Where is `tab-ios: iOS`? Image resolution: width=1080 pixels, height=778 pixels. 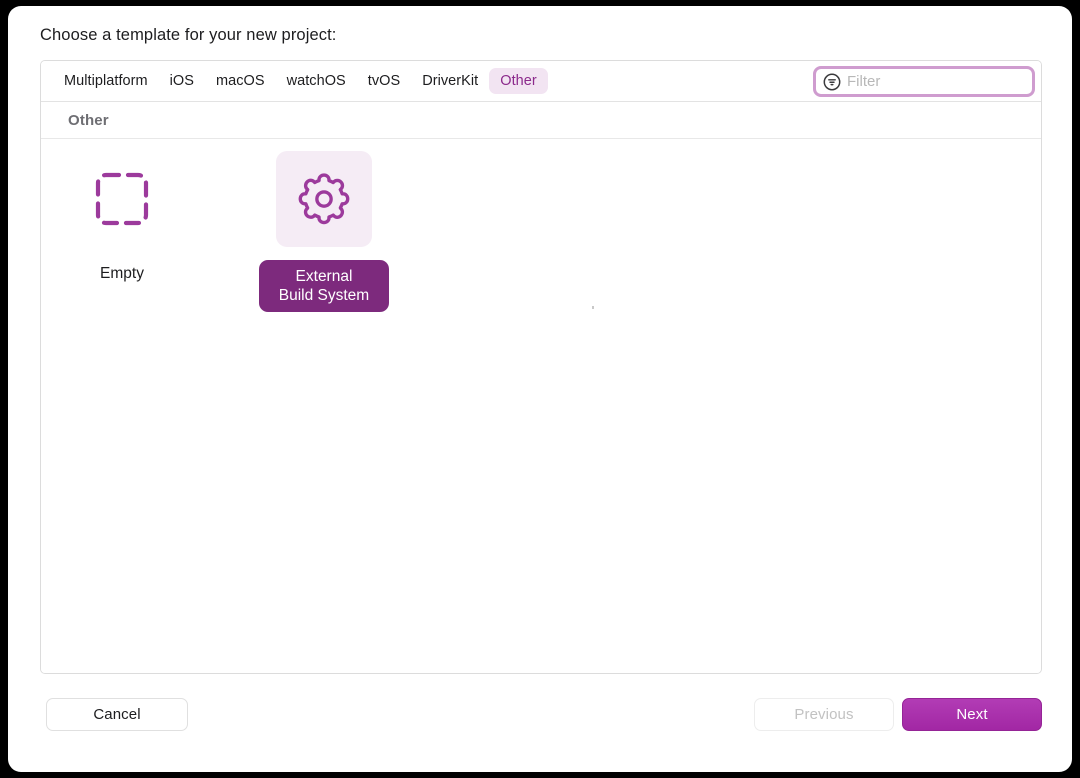
tab-ios: iOS is located at coordinates (182, 81).